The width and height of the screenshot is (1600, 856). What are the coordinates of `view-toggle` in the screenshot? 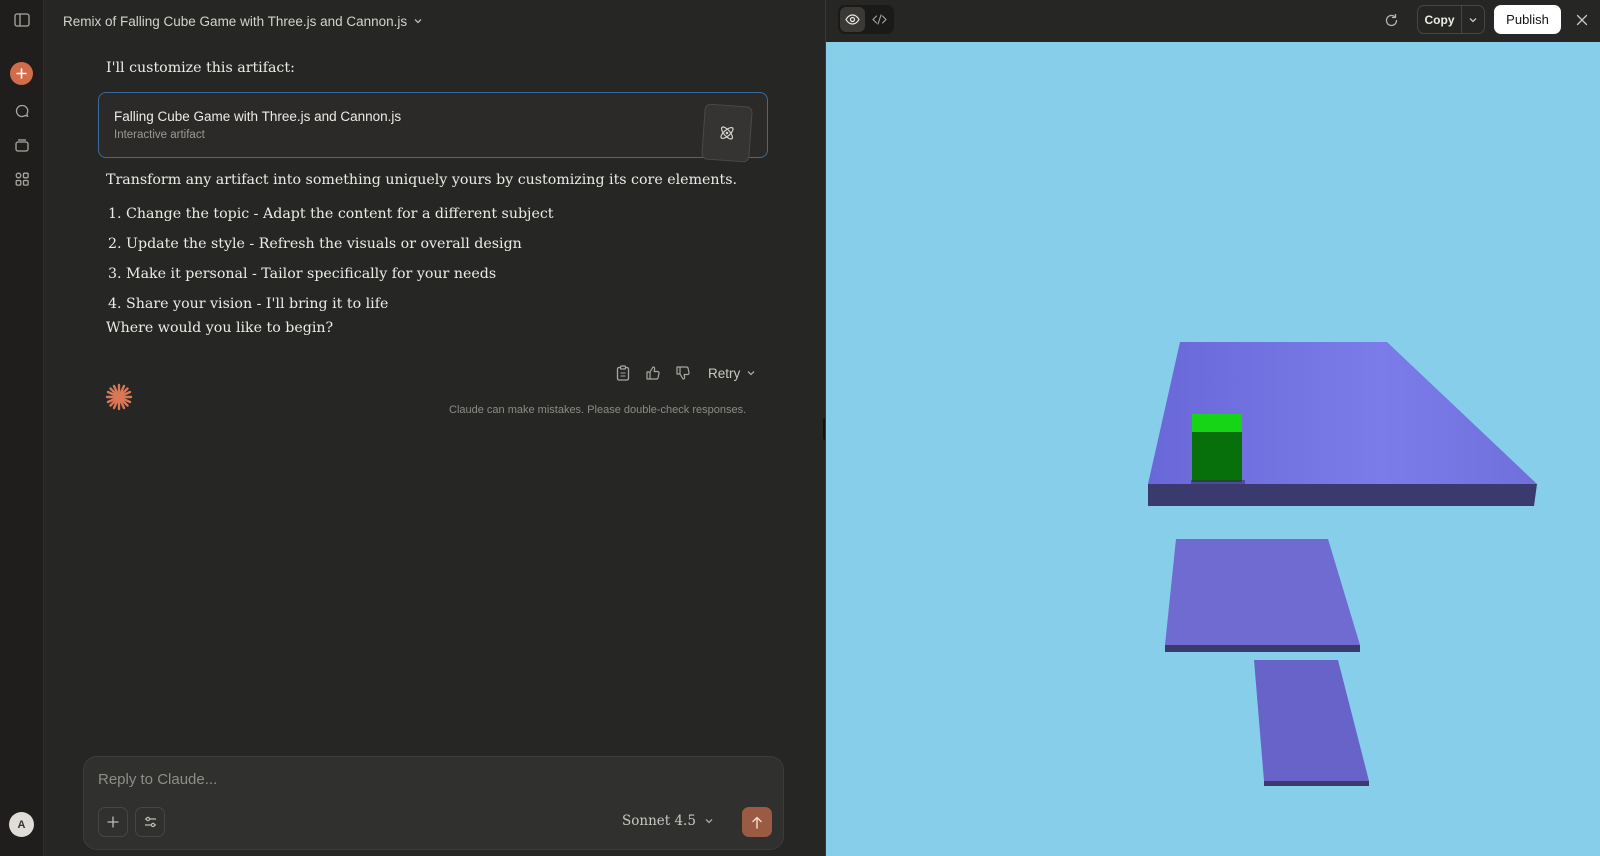 It's located at (866, 19).